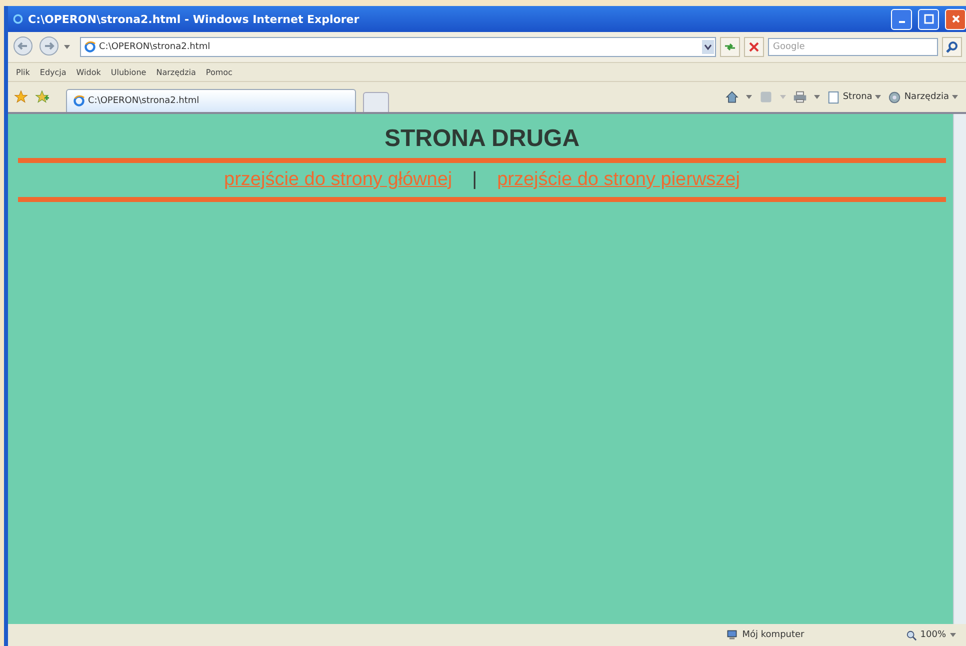 The height and width of the screenshot is (646, 966). What do you see at coordinates (959, 369) in the screenshot?
I see `scrollbar` at bounding box center [959, 369].